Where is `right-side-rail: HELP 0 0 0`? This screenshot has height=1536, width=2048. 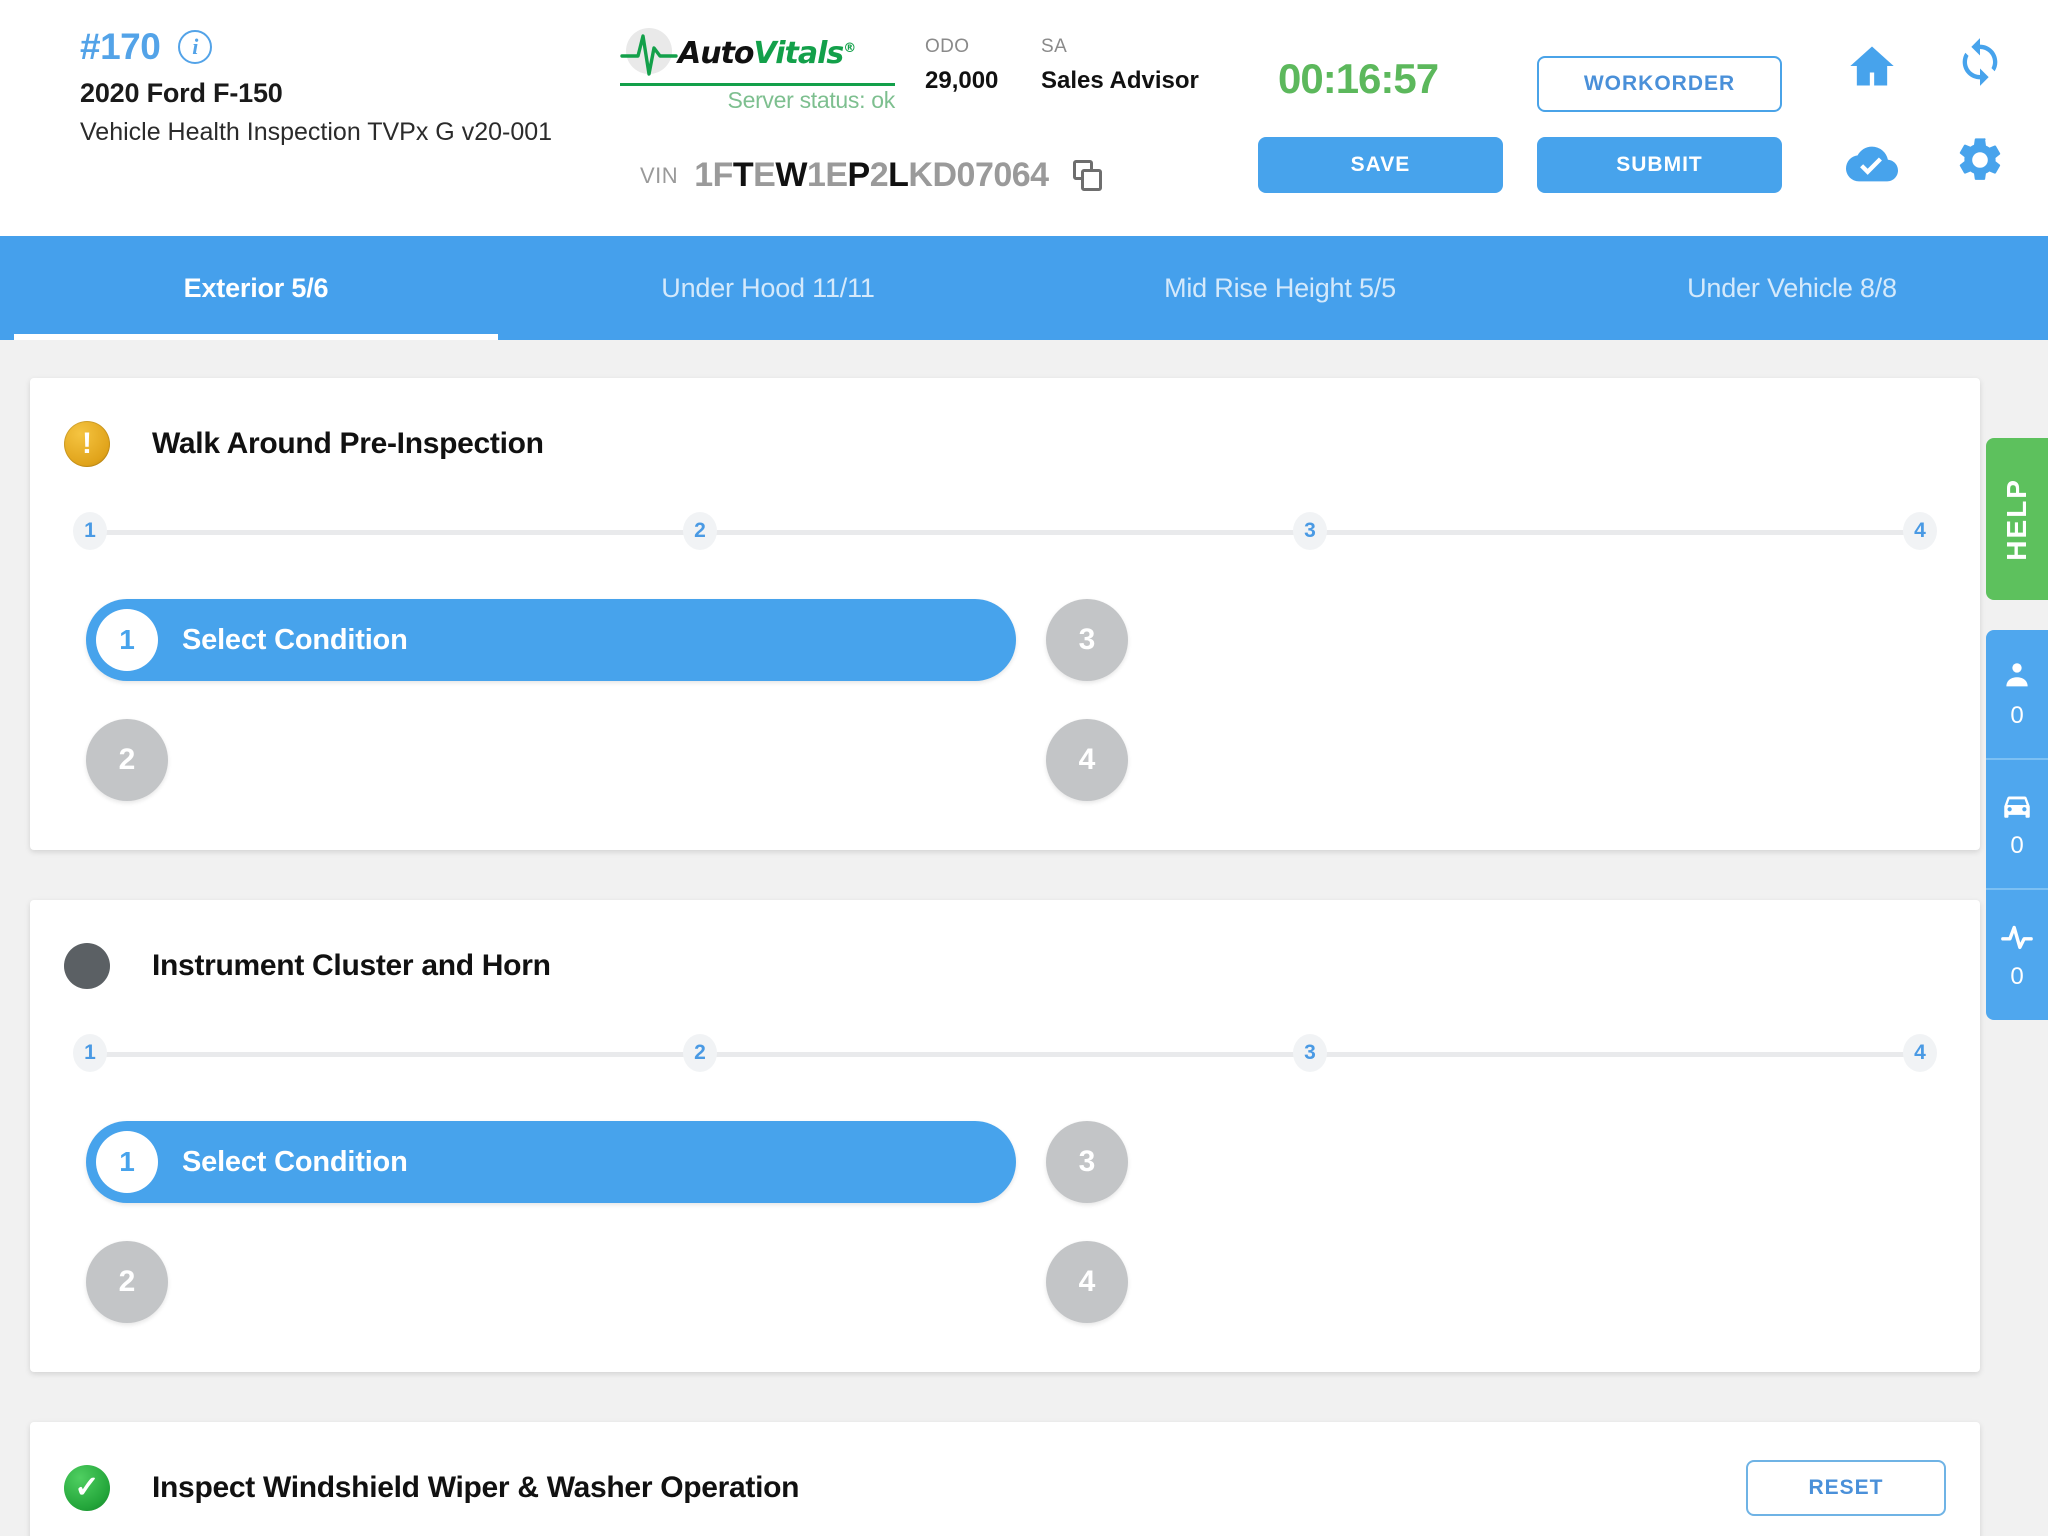
right-side-rail: HELP 0 0 0 is located at coordinates (2017, 729).